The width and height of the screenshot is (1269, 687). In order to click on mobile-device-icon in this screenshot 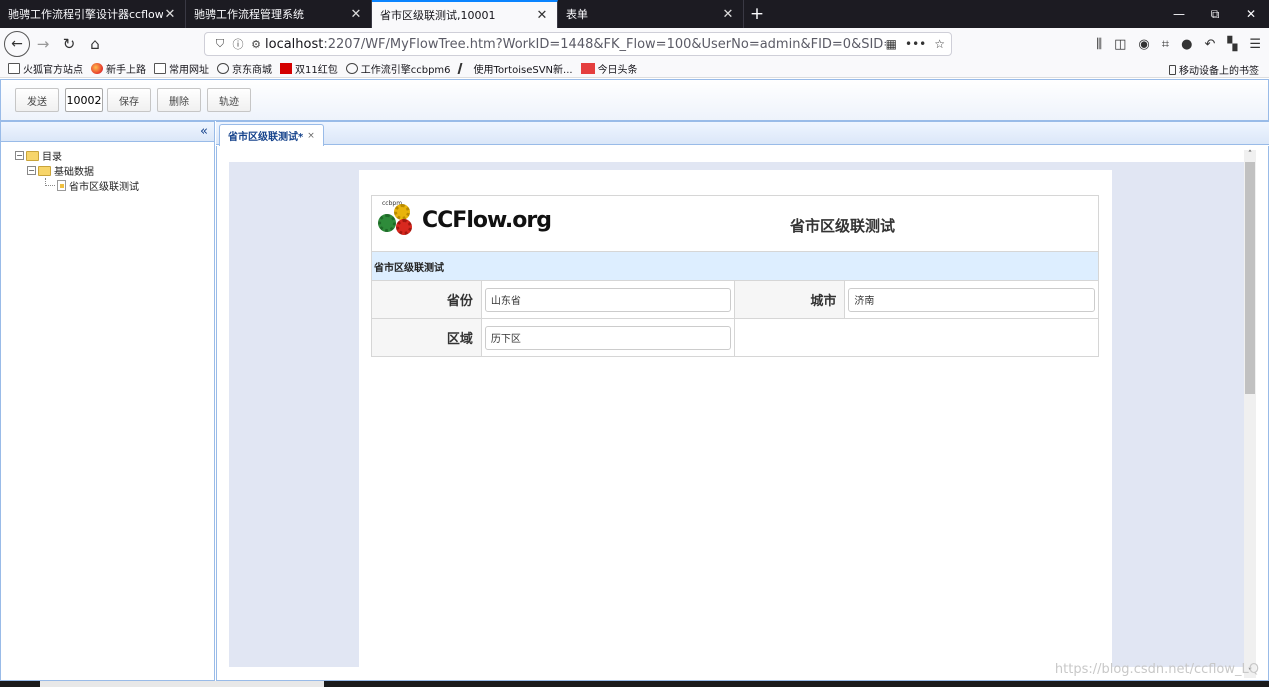, I will do `click(1172, 69)`.